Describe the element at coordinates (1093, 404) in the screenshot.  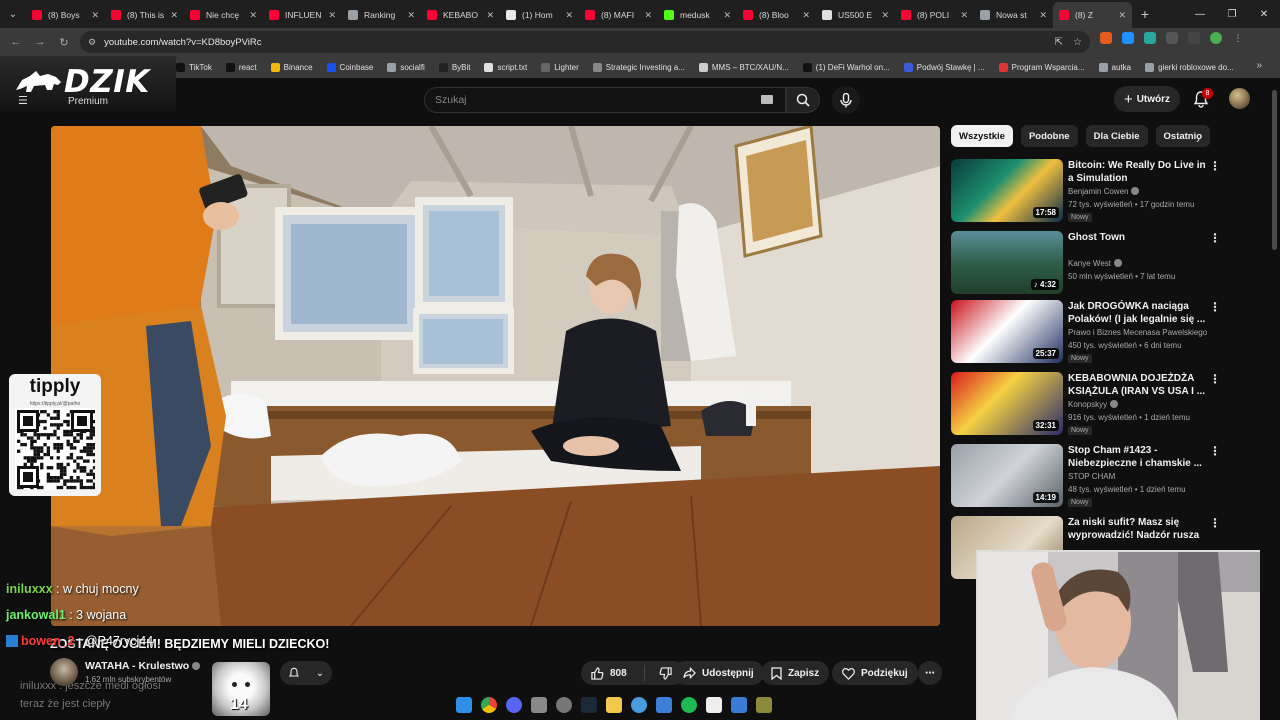
I see `video-channel: Konopskyy` at that location.